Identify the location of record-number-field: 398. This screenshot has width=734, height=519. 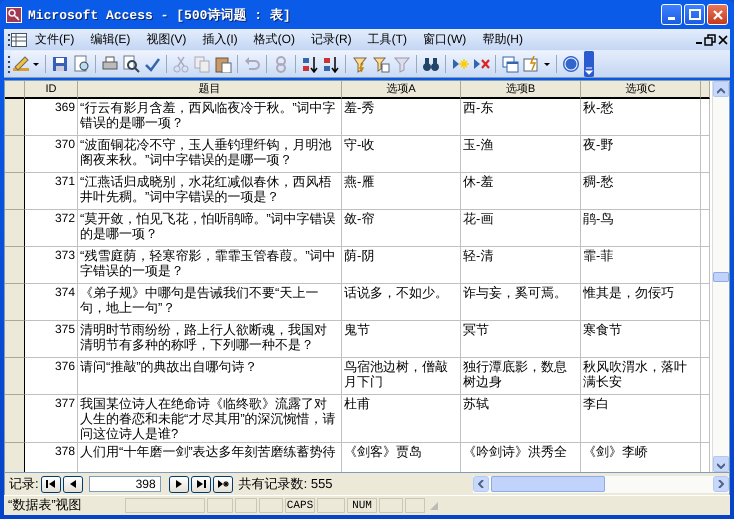
(124, 484).